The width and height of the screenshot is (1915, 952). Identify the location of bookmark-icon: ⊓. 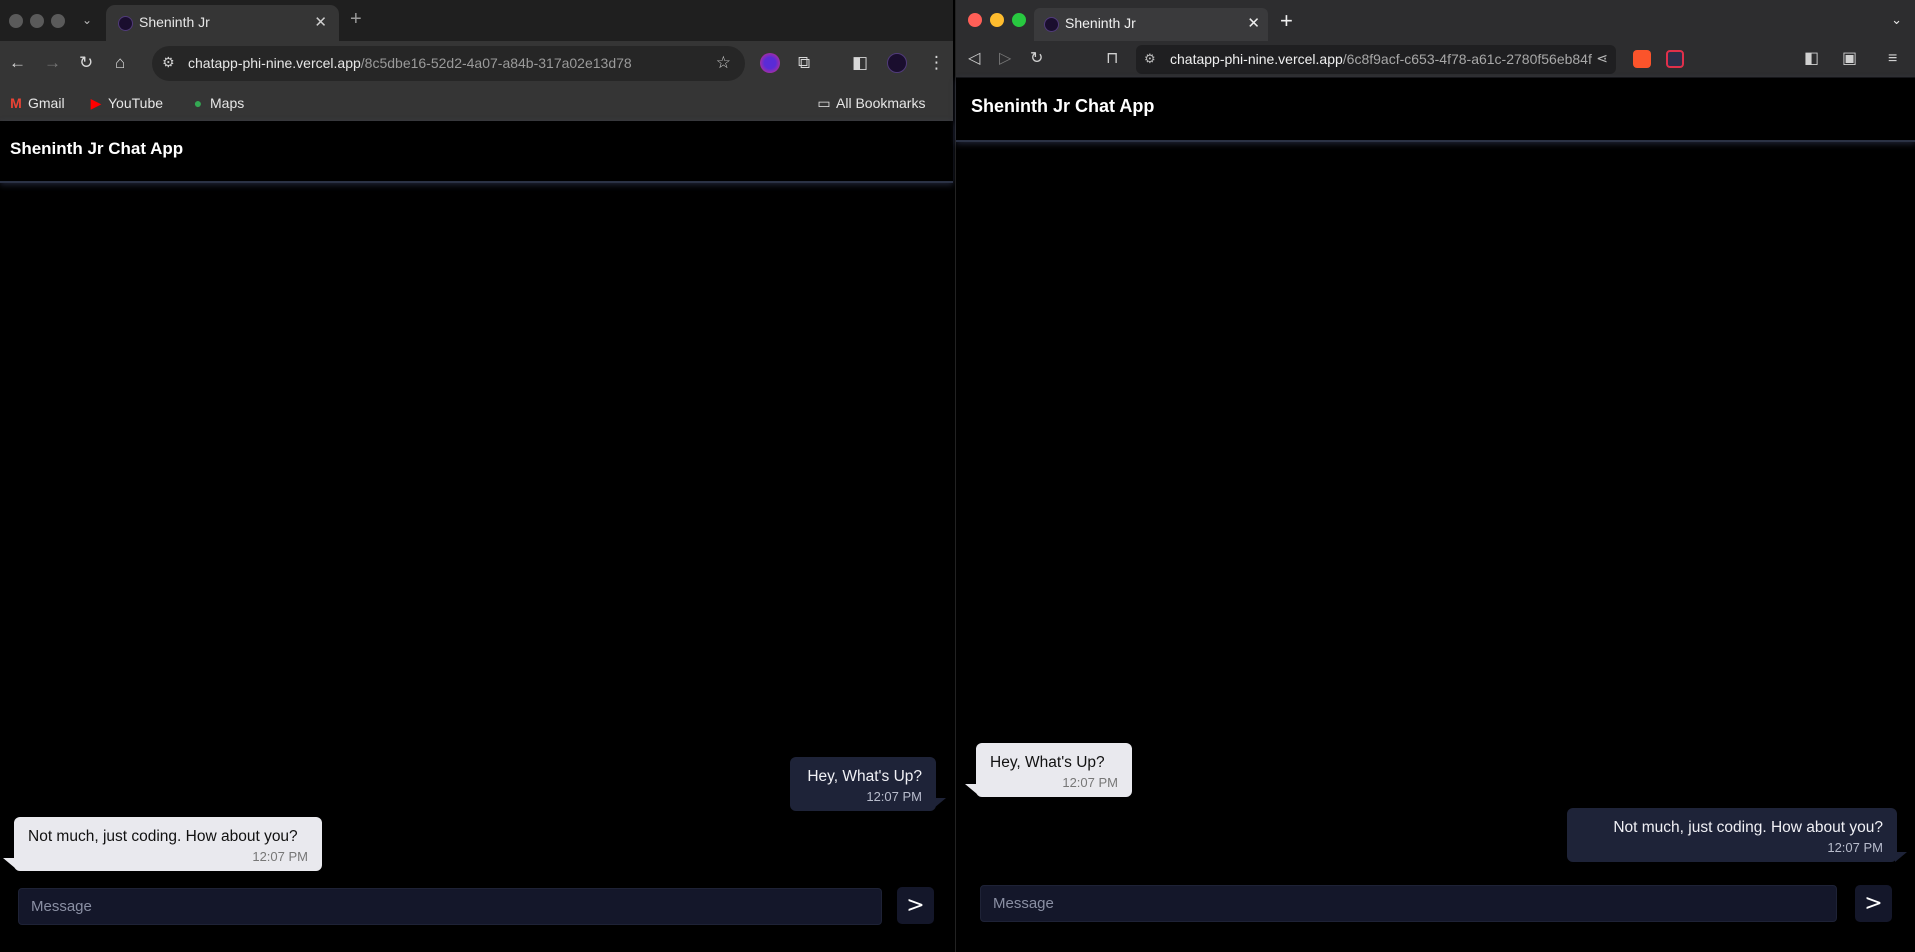
(1112, 59).